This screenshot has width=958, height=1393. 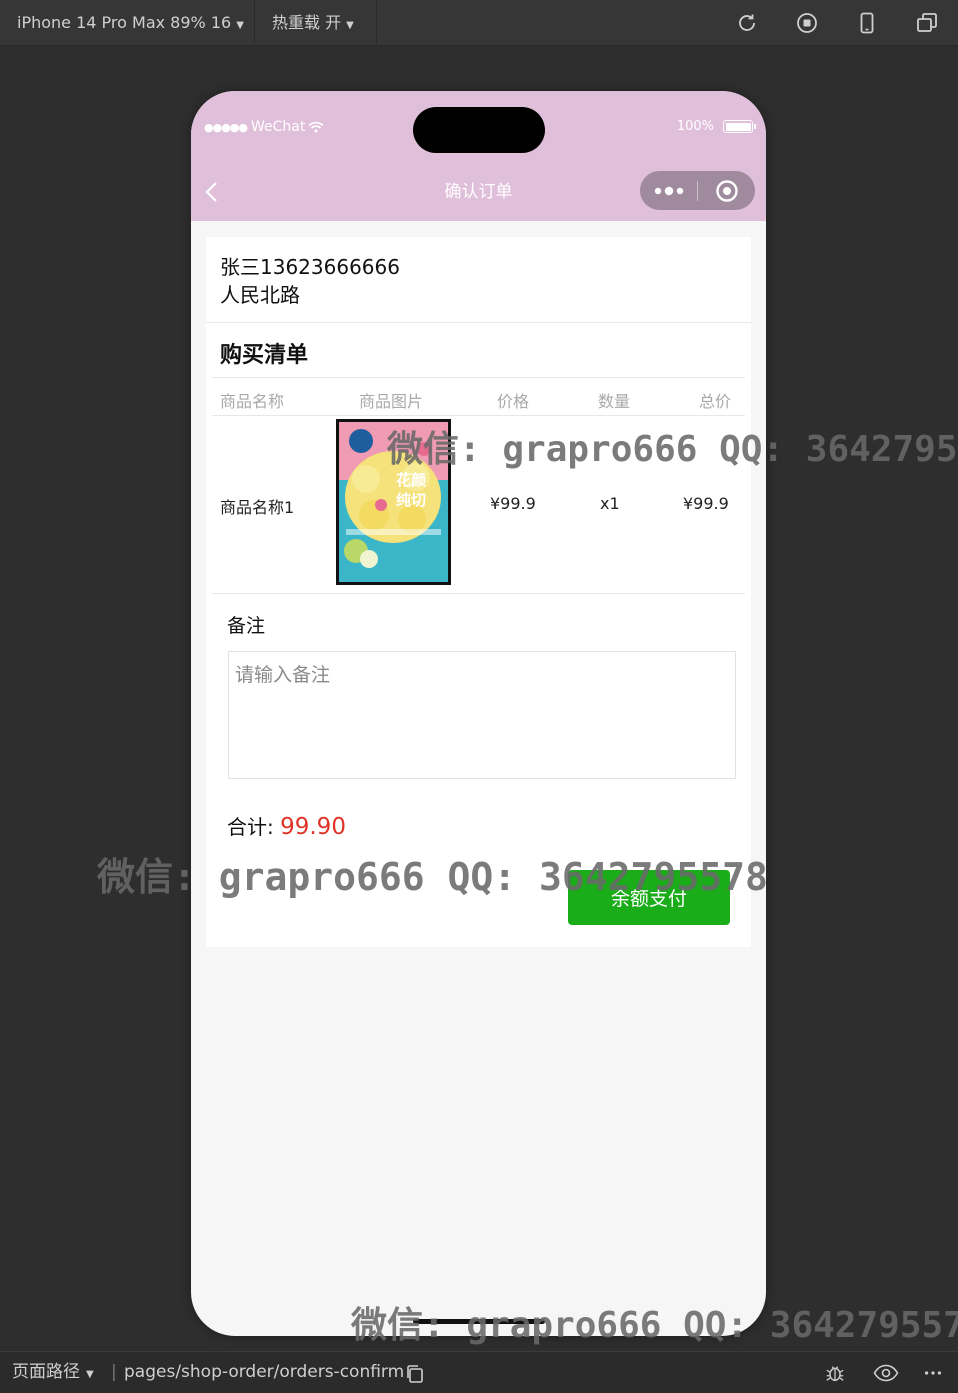 I want to click on col-header-total: 总价, so click(x=715, y=401).